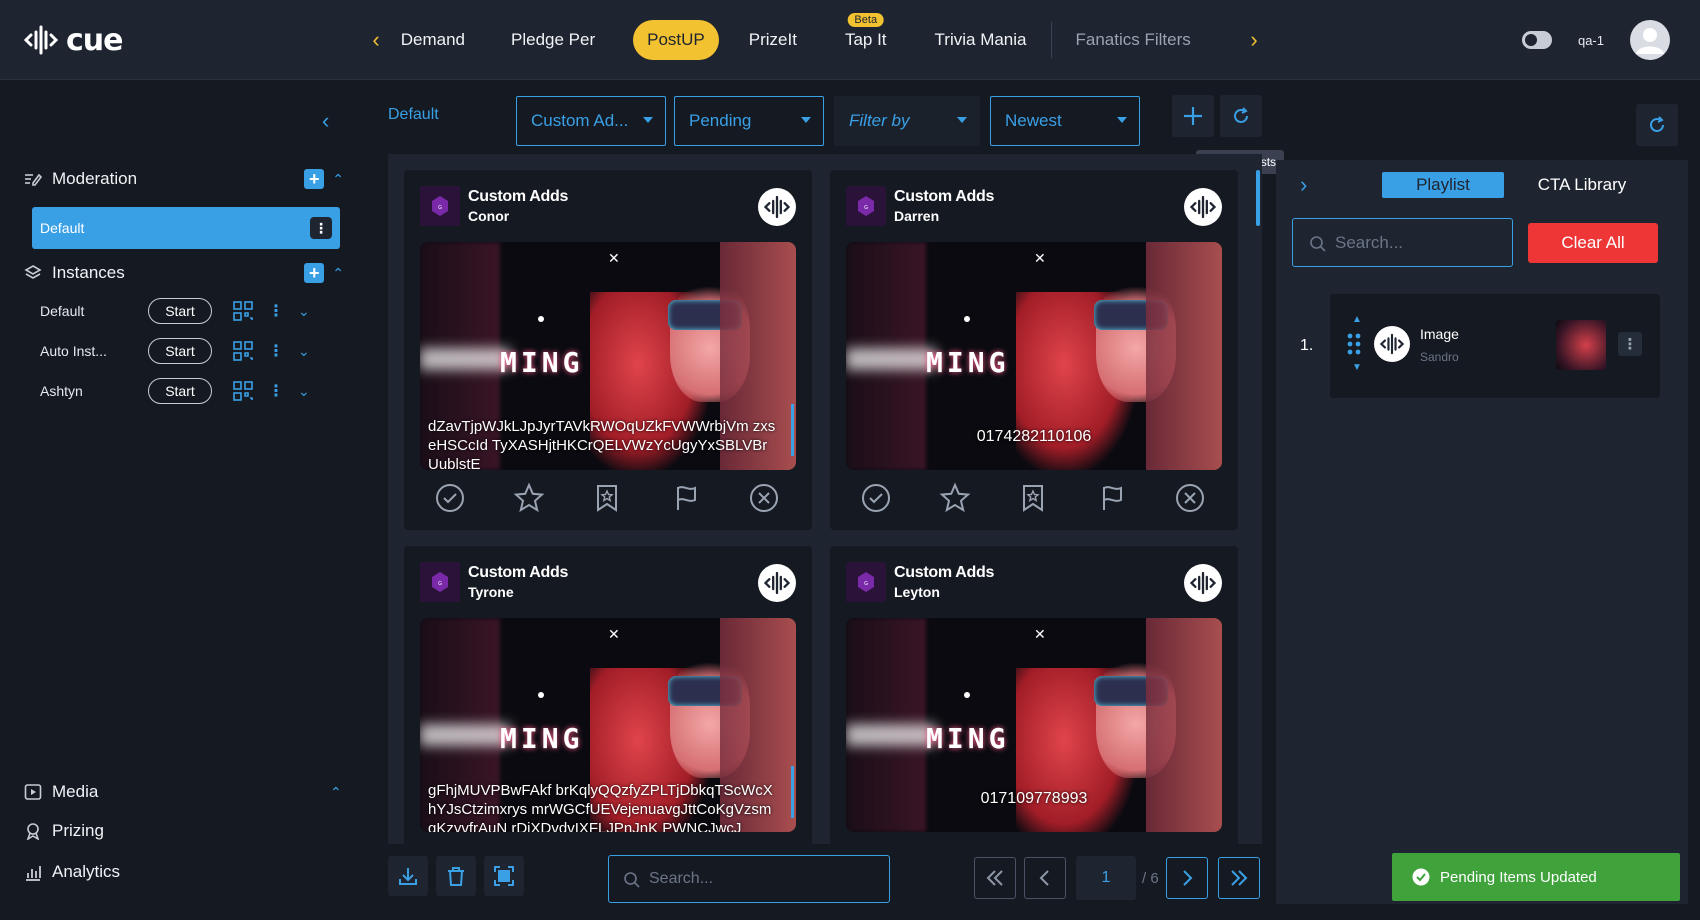 The height and width of the screenshot is (920, 1700). Describe the element at coordinates (1582, 185) in the screenshot. I see `tab-cta-library: CTA Library` at that location.